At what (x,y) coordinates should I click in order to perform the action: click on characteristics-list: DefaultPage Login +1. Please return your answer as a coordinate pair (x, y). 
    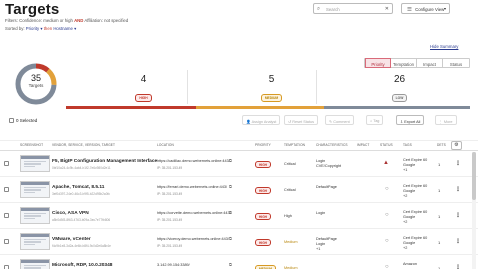
    Looking at the image, I should click on (326, 244).